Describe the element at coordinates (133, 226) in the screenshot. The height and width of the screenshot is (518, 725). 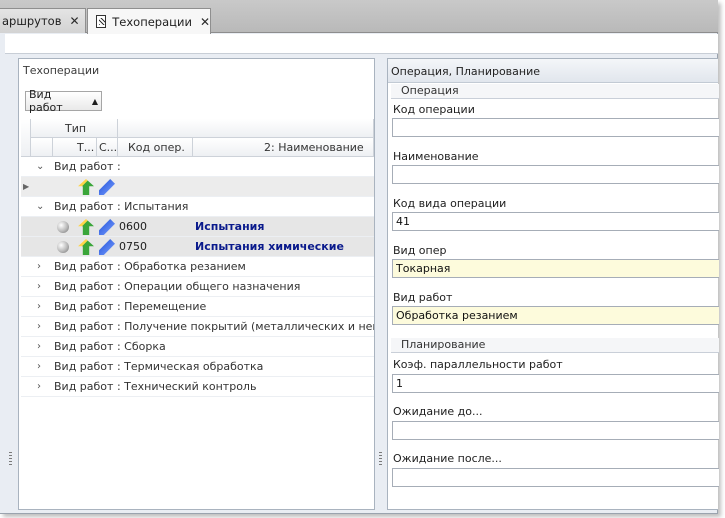
I see `operation-code-cell: 0600` at that location.